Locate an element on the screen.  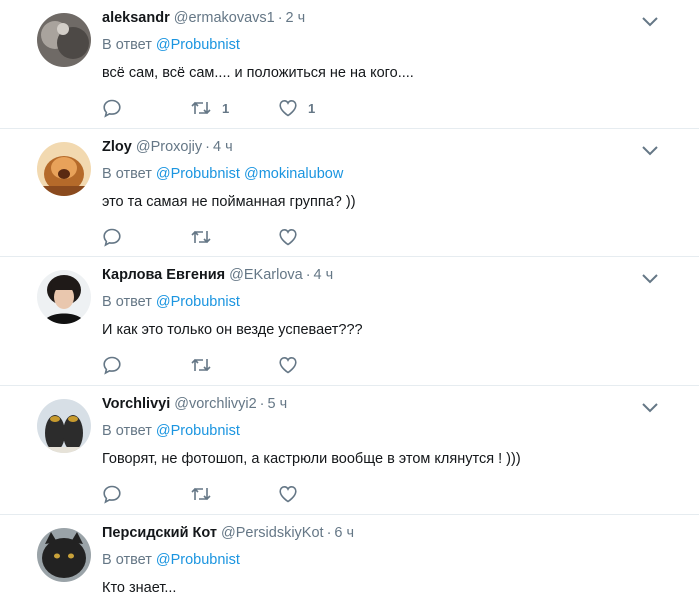
mention-link: @mokinalubow is located at coordinates (293, 174).